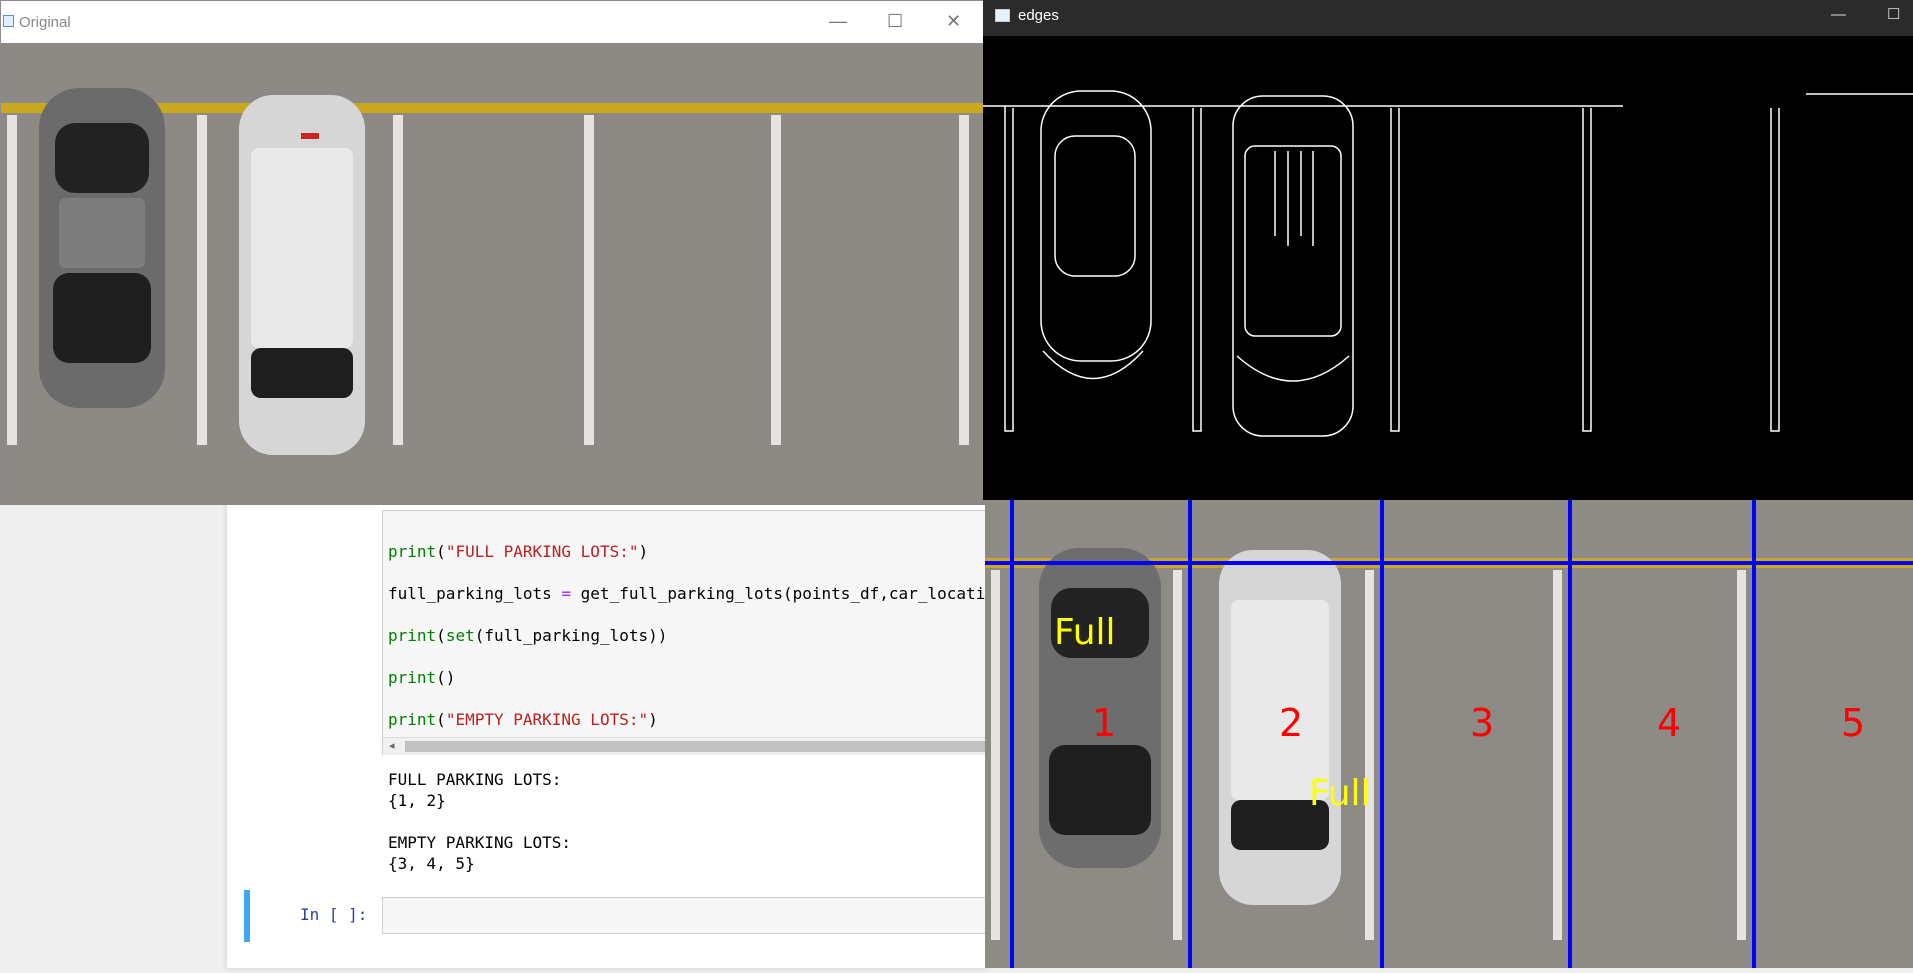 The image size is (1913, 973). I want to click on close-icon: ✕, so click(953, 21).